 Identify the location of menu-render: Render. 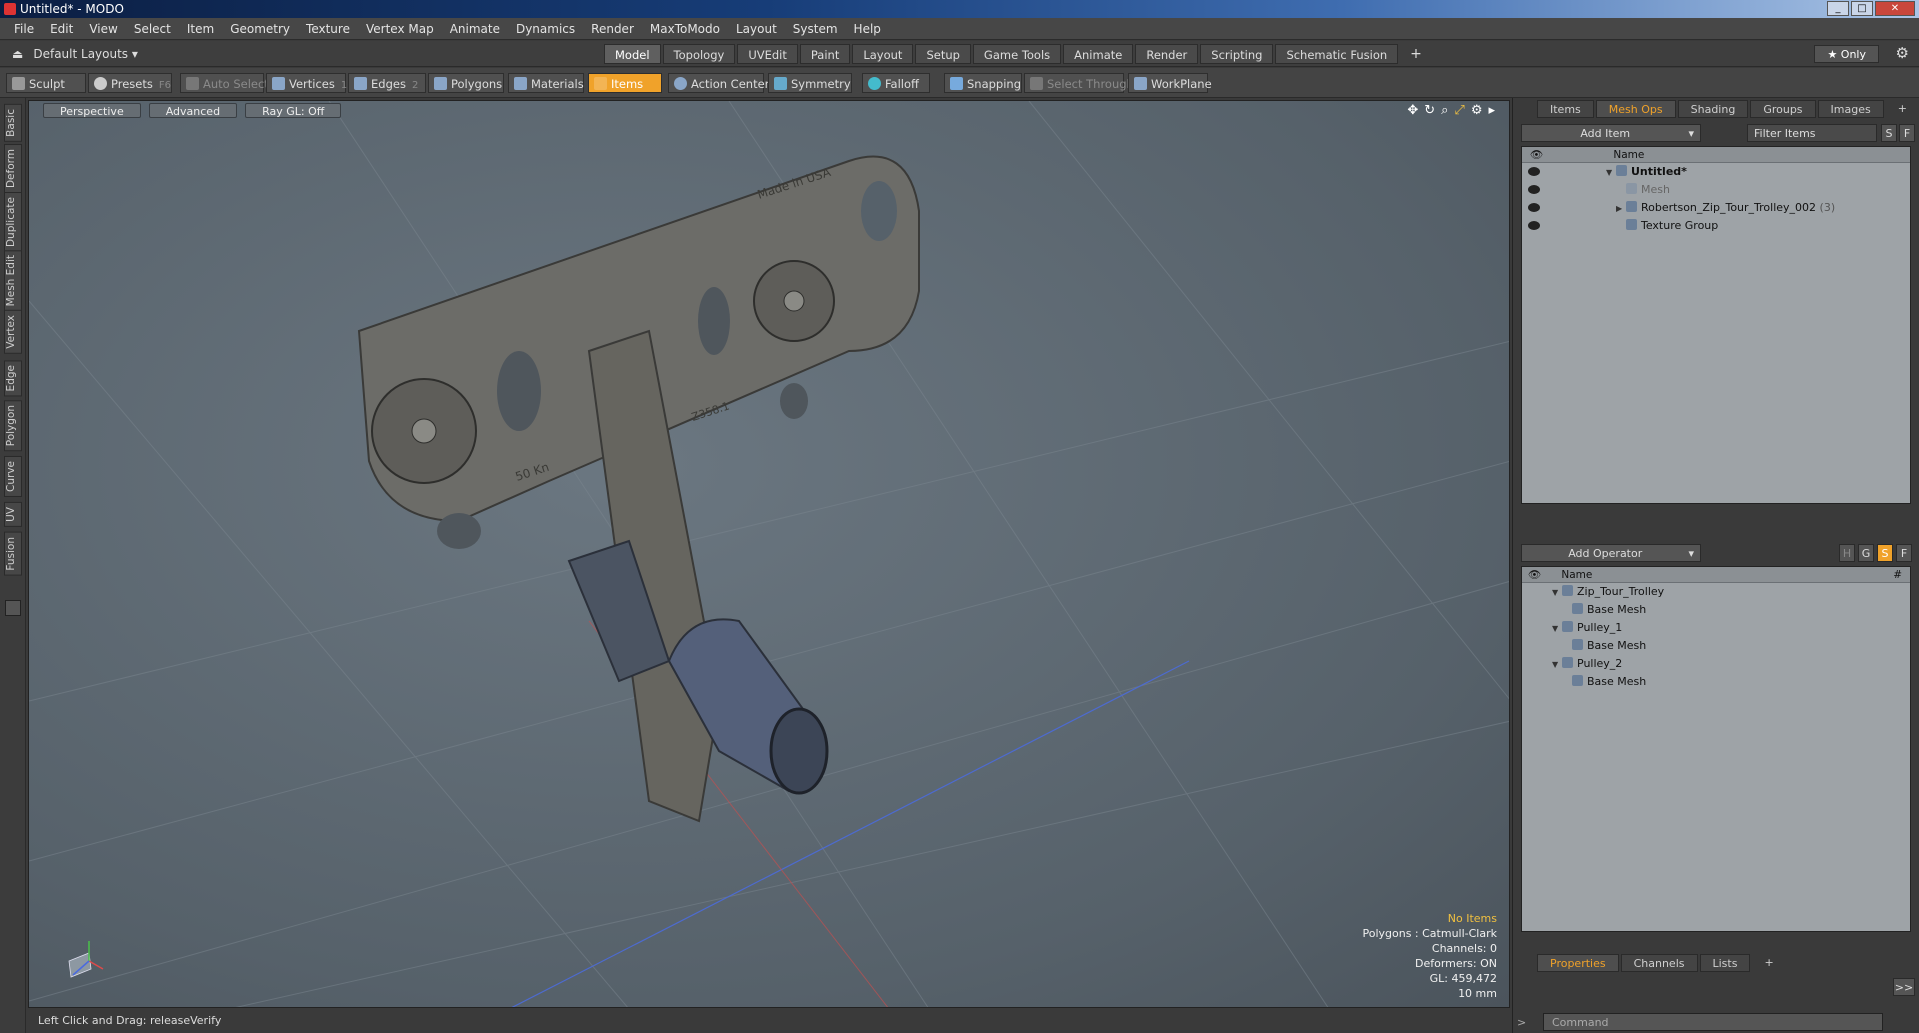
(612, 29).